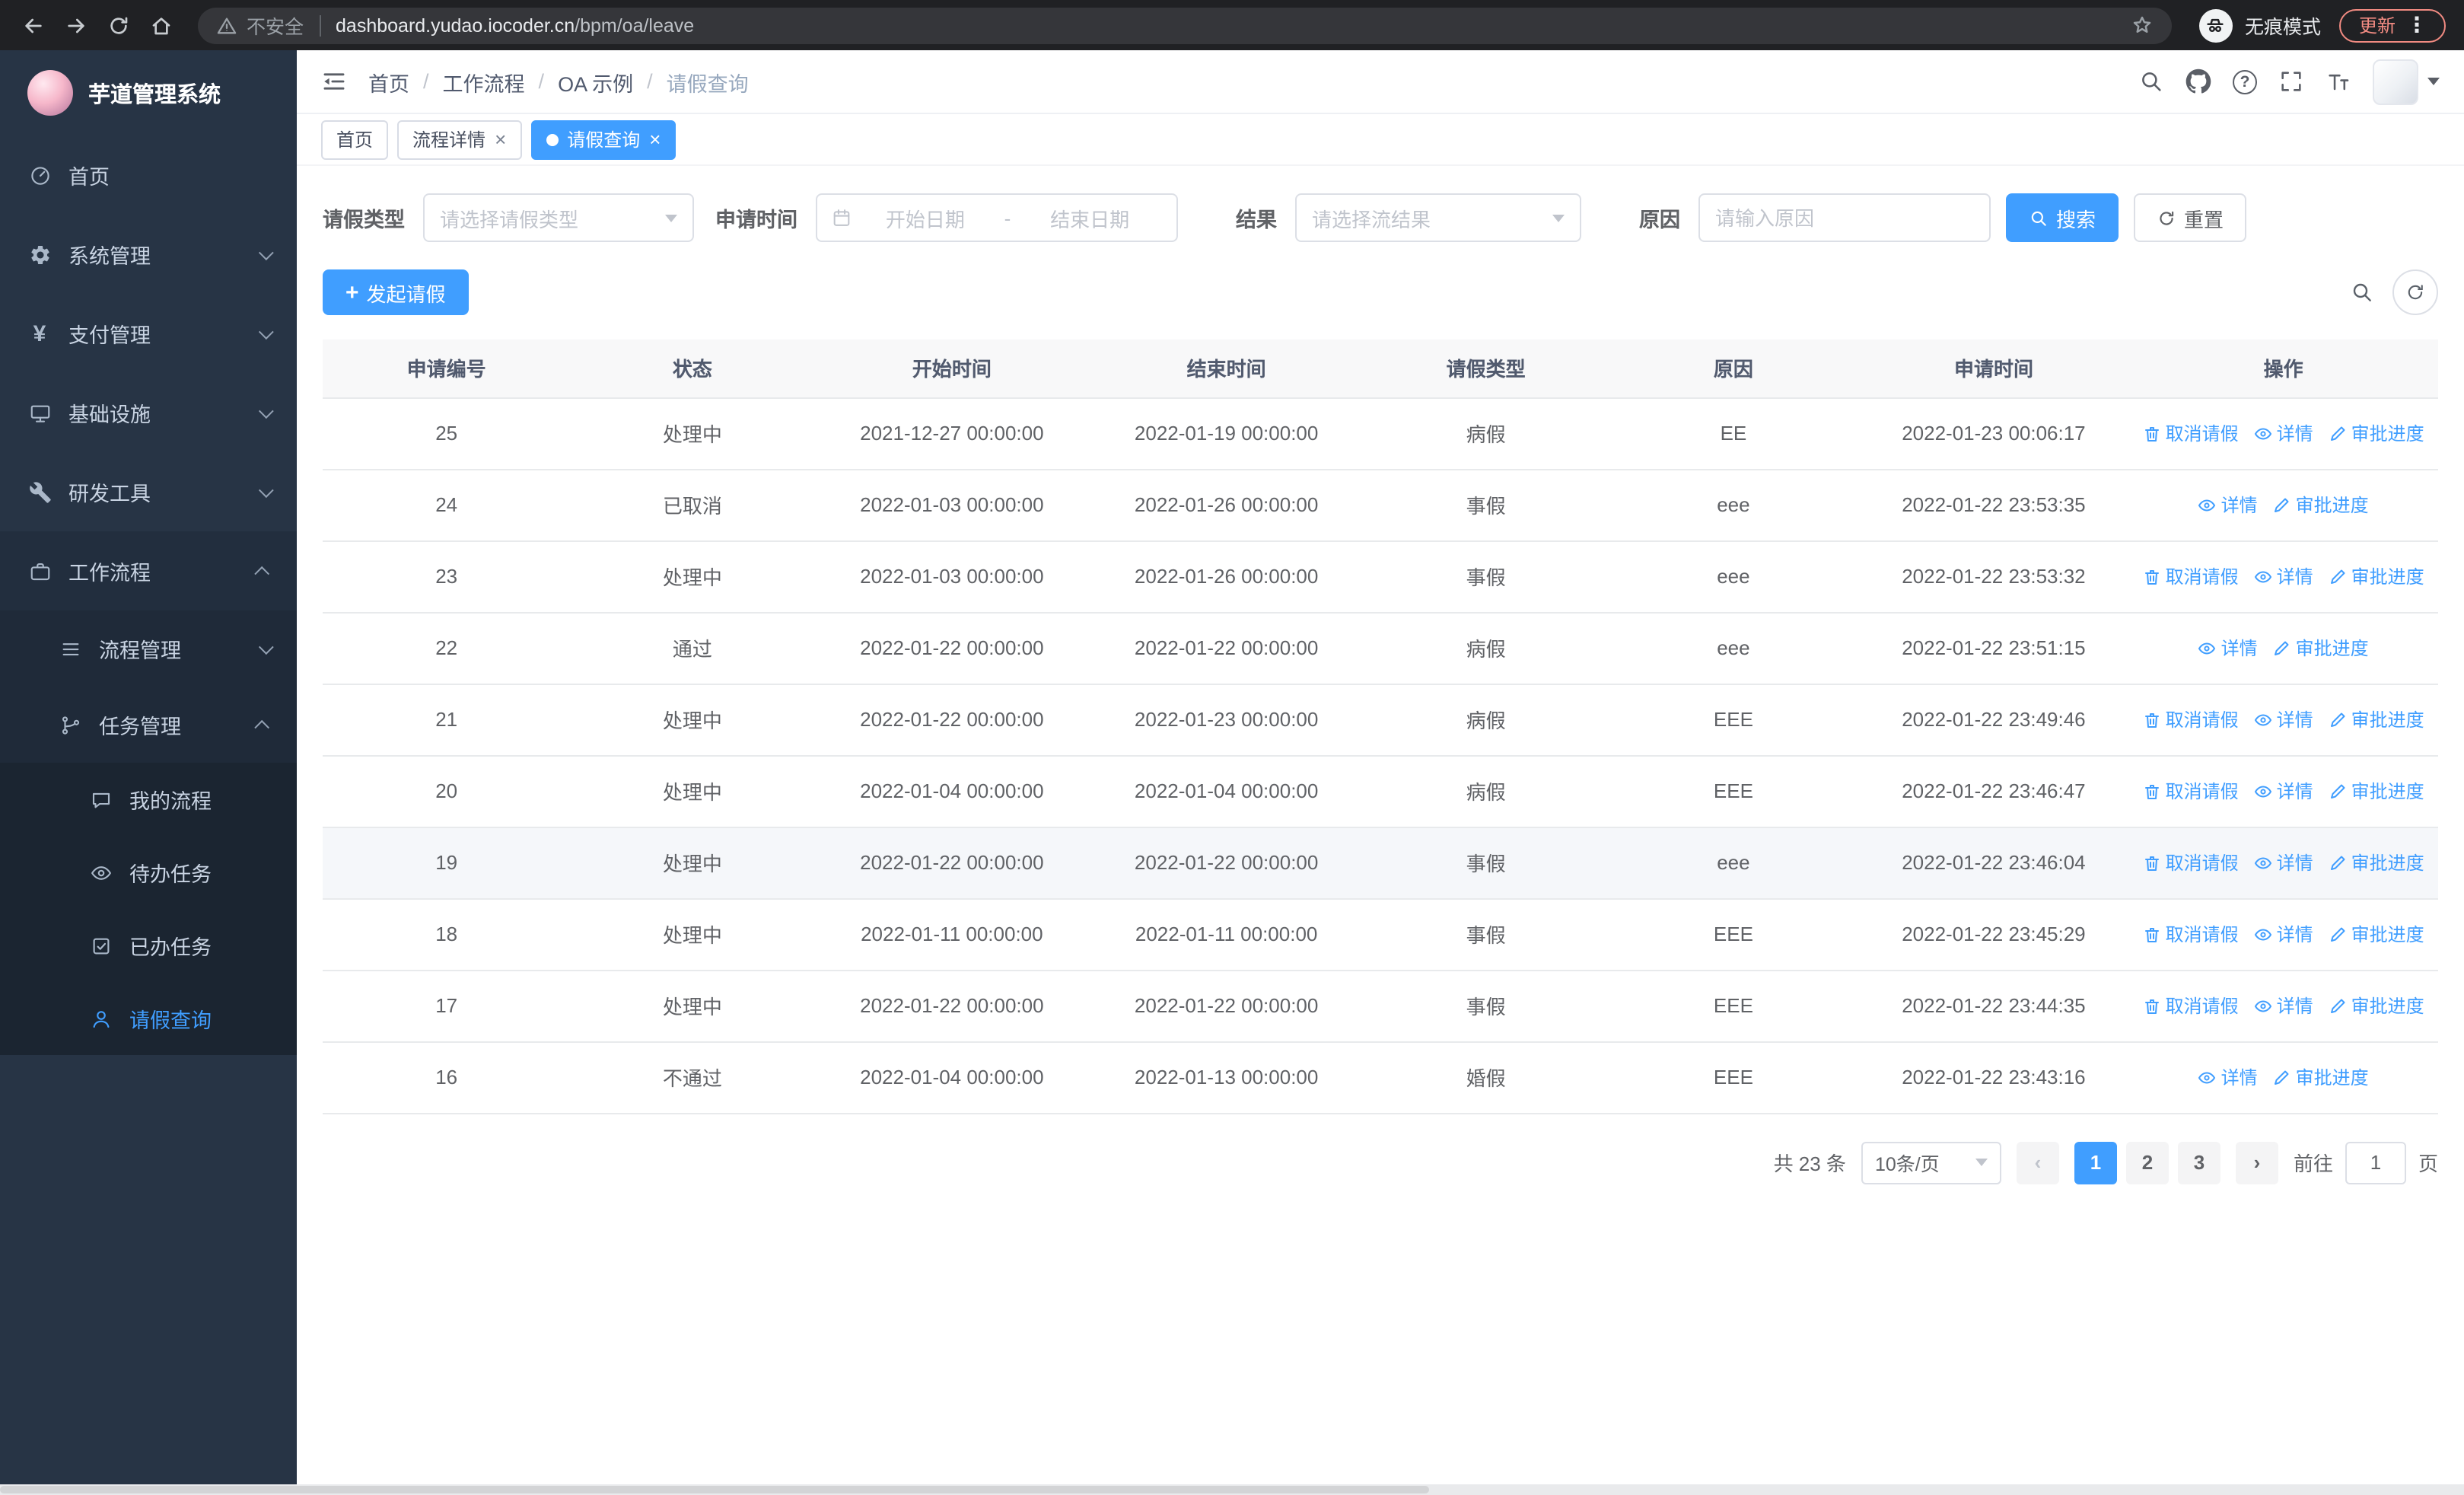 This screenshot has width=2464, height=1495. I want to click on browser-update-button: 更新 ⋮, so click(2392, 25).